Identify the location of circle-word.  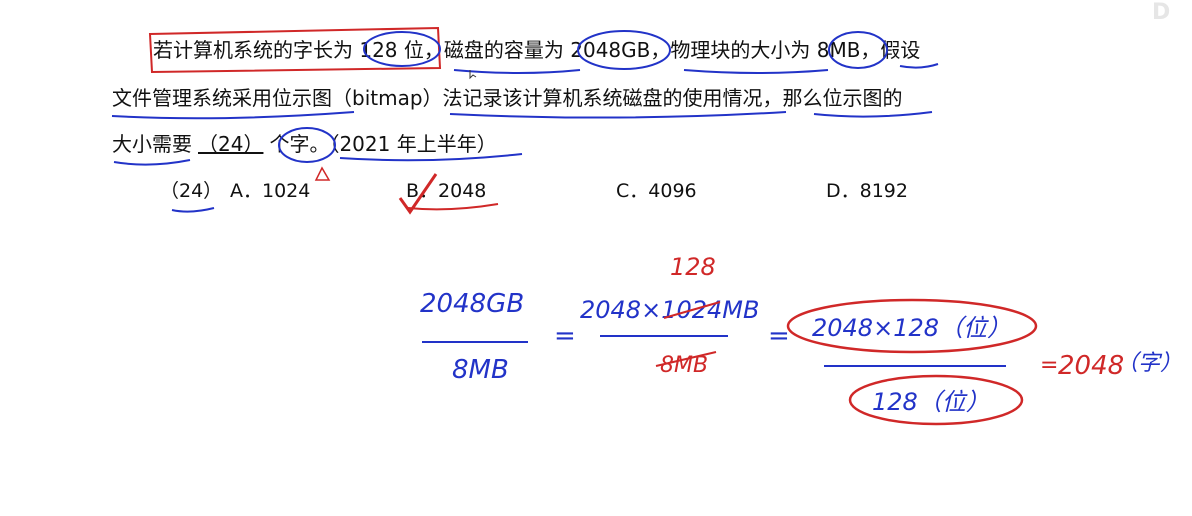
(307, 145).